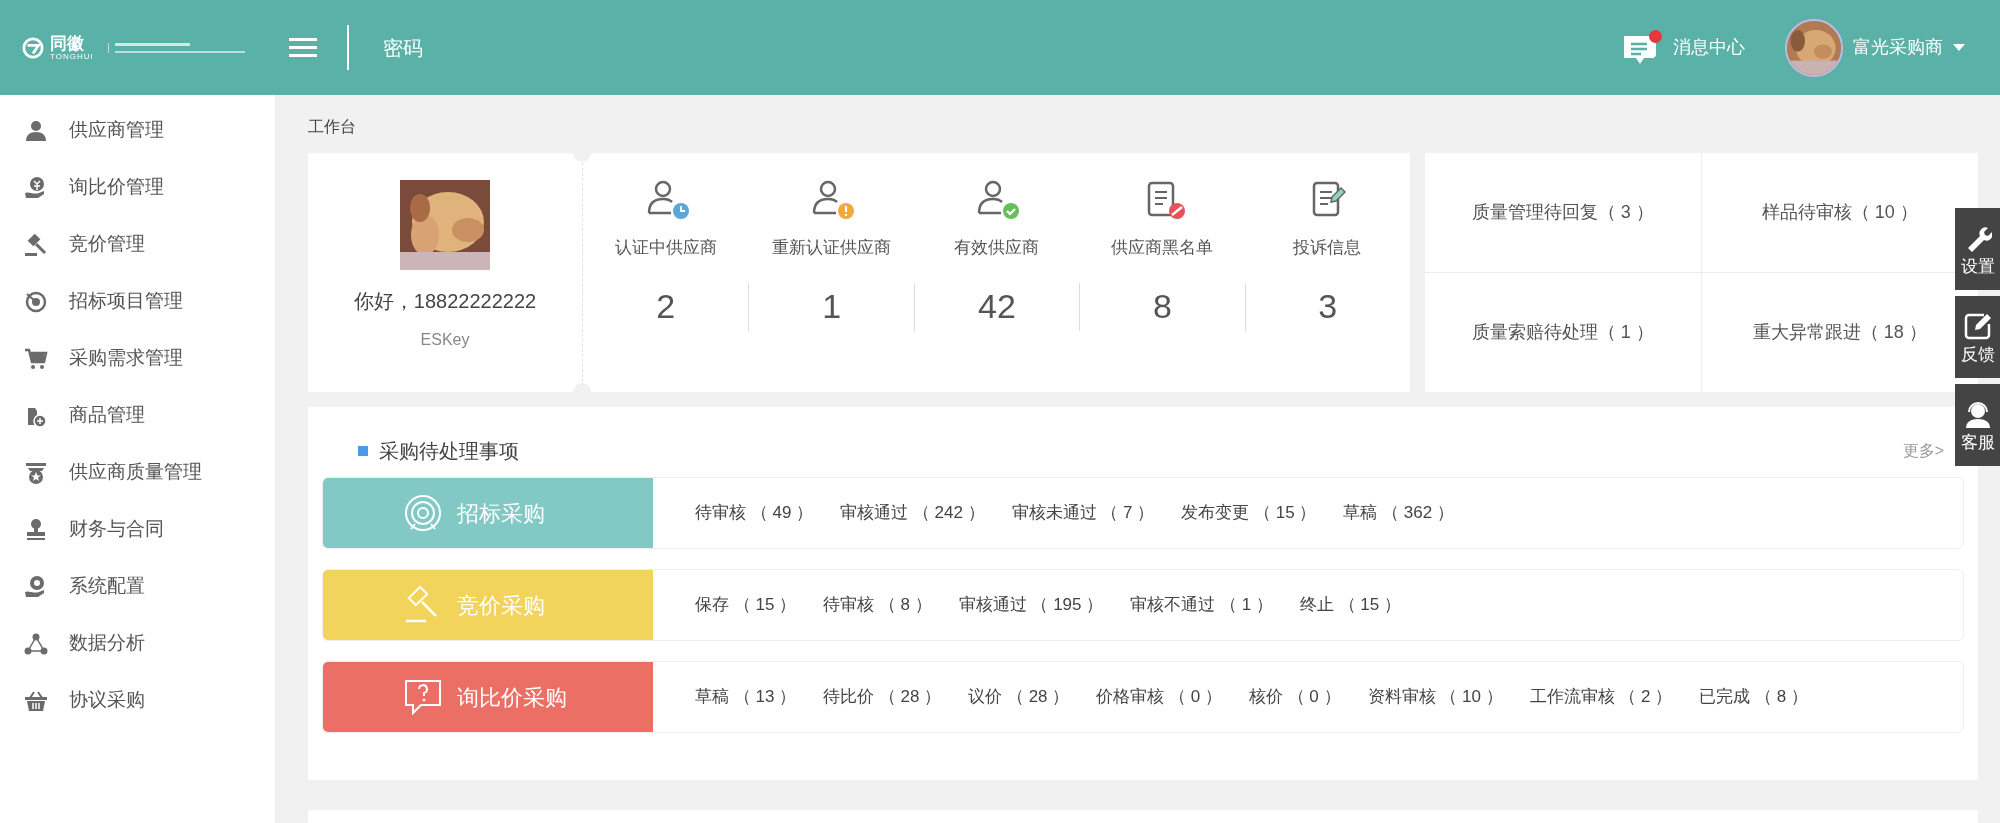 The height and width of the screenshot is (823, 2000). I want to click on status-link: 待比价 （ 28 ）, so click(882, 697).